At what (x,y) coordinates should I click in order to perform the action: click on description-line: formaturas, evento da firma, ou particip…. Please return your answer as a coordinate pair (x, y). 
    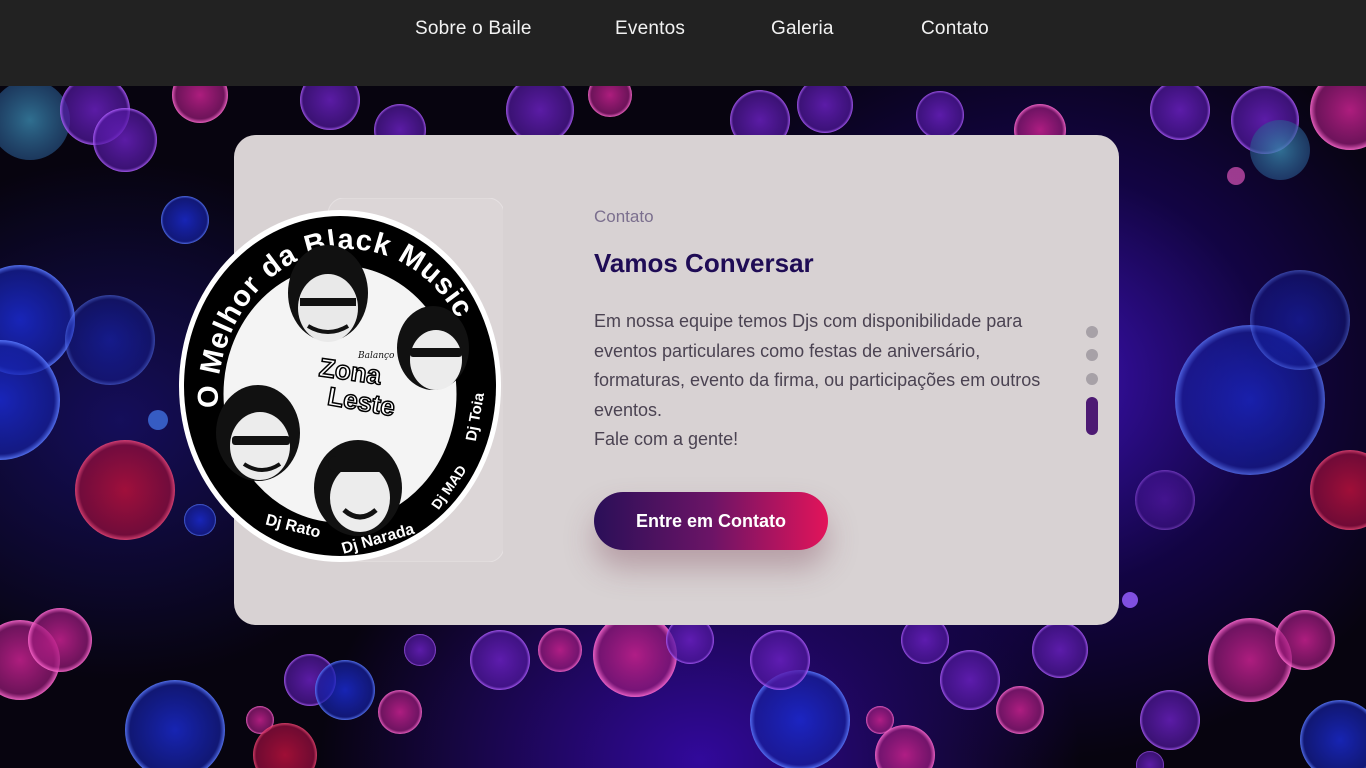
    Looking at the image, I should click on (817, 380).